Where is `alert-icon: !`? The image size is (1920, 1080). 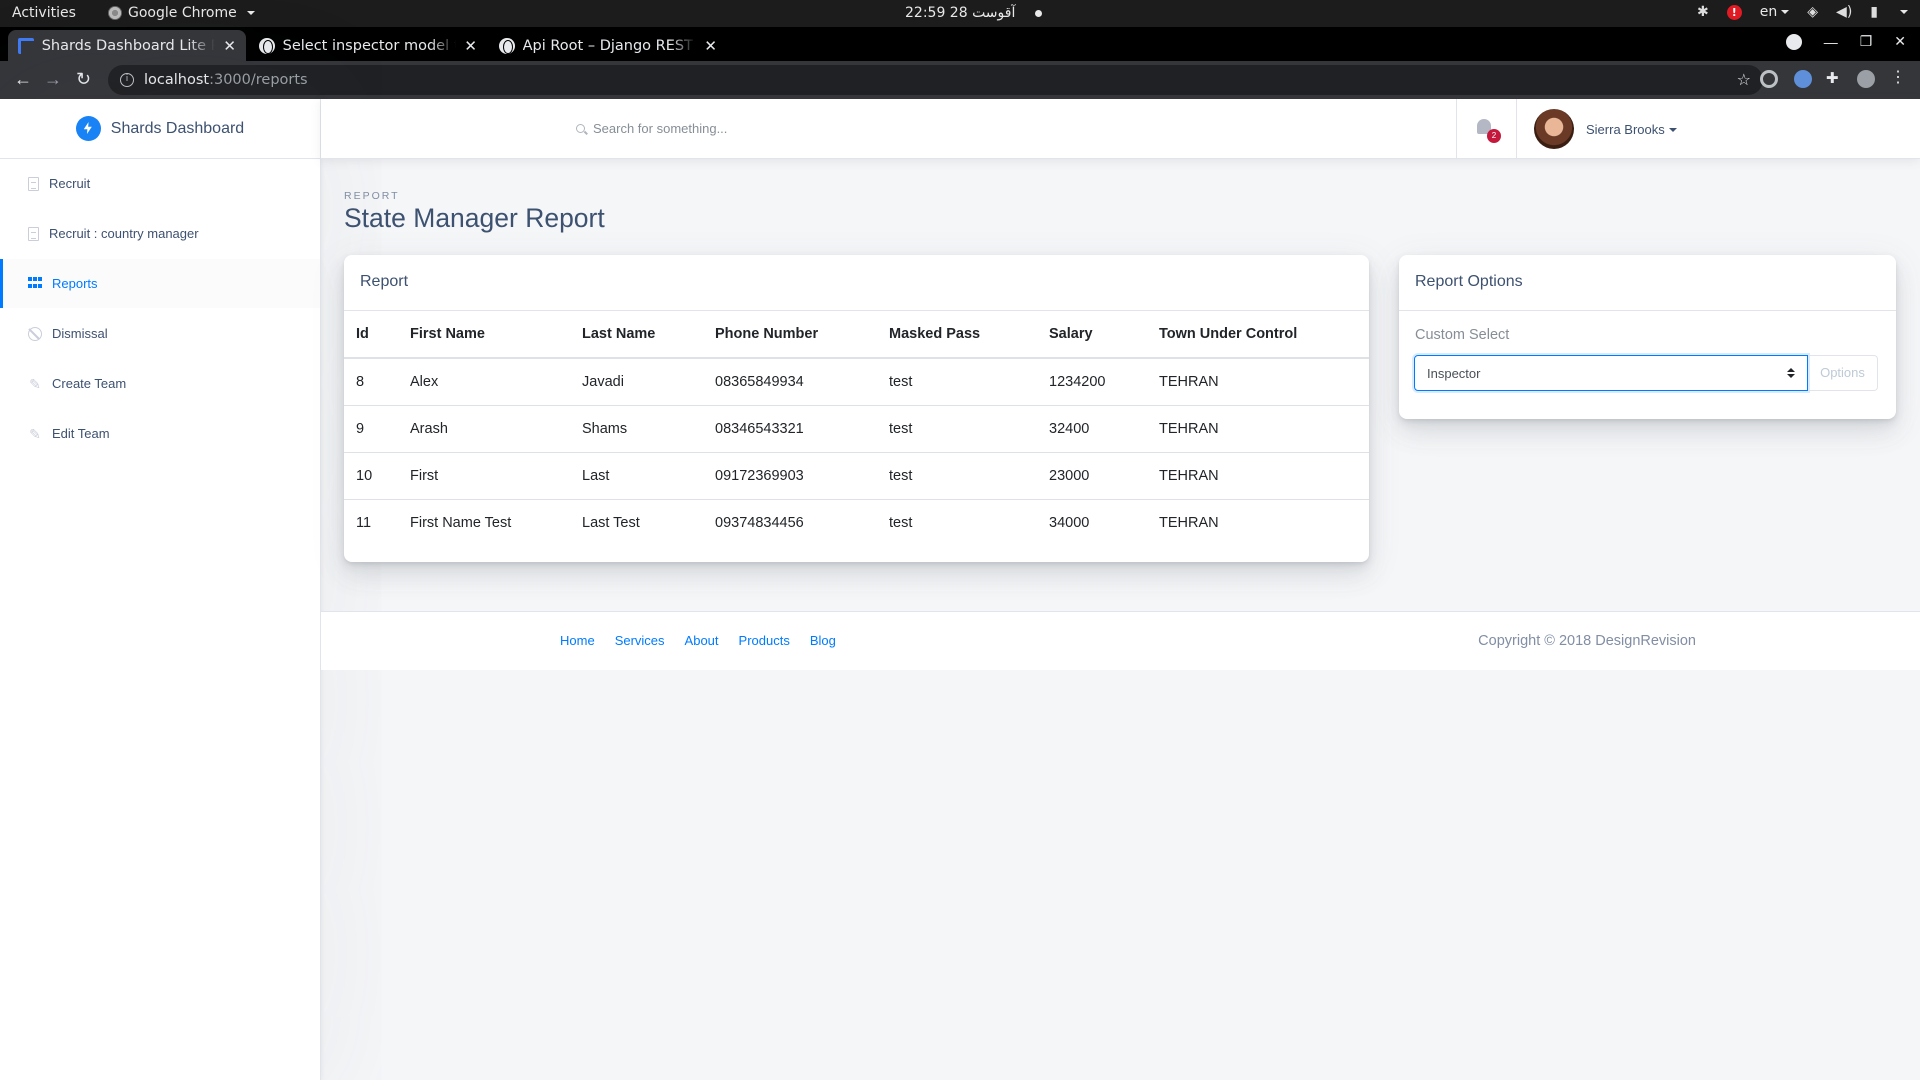
alert-icon: ! is located at coordinates (1734, 12).